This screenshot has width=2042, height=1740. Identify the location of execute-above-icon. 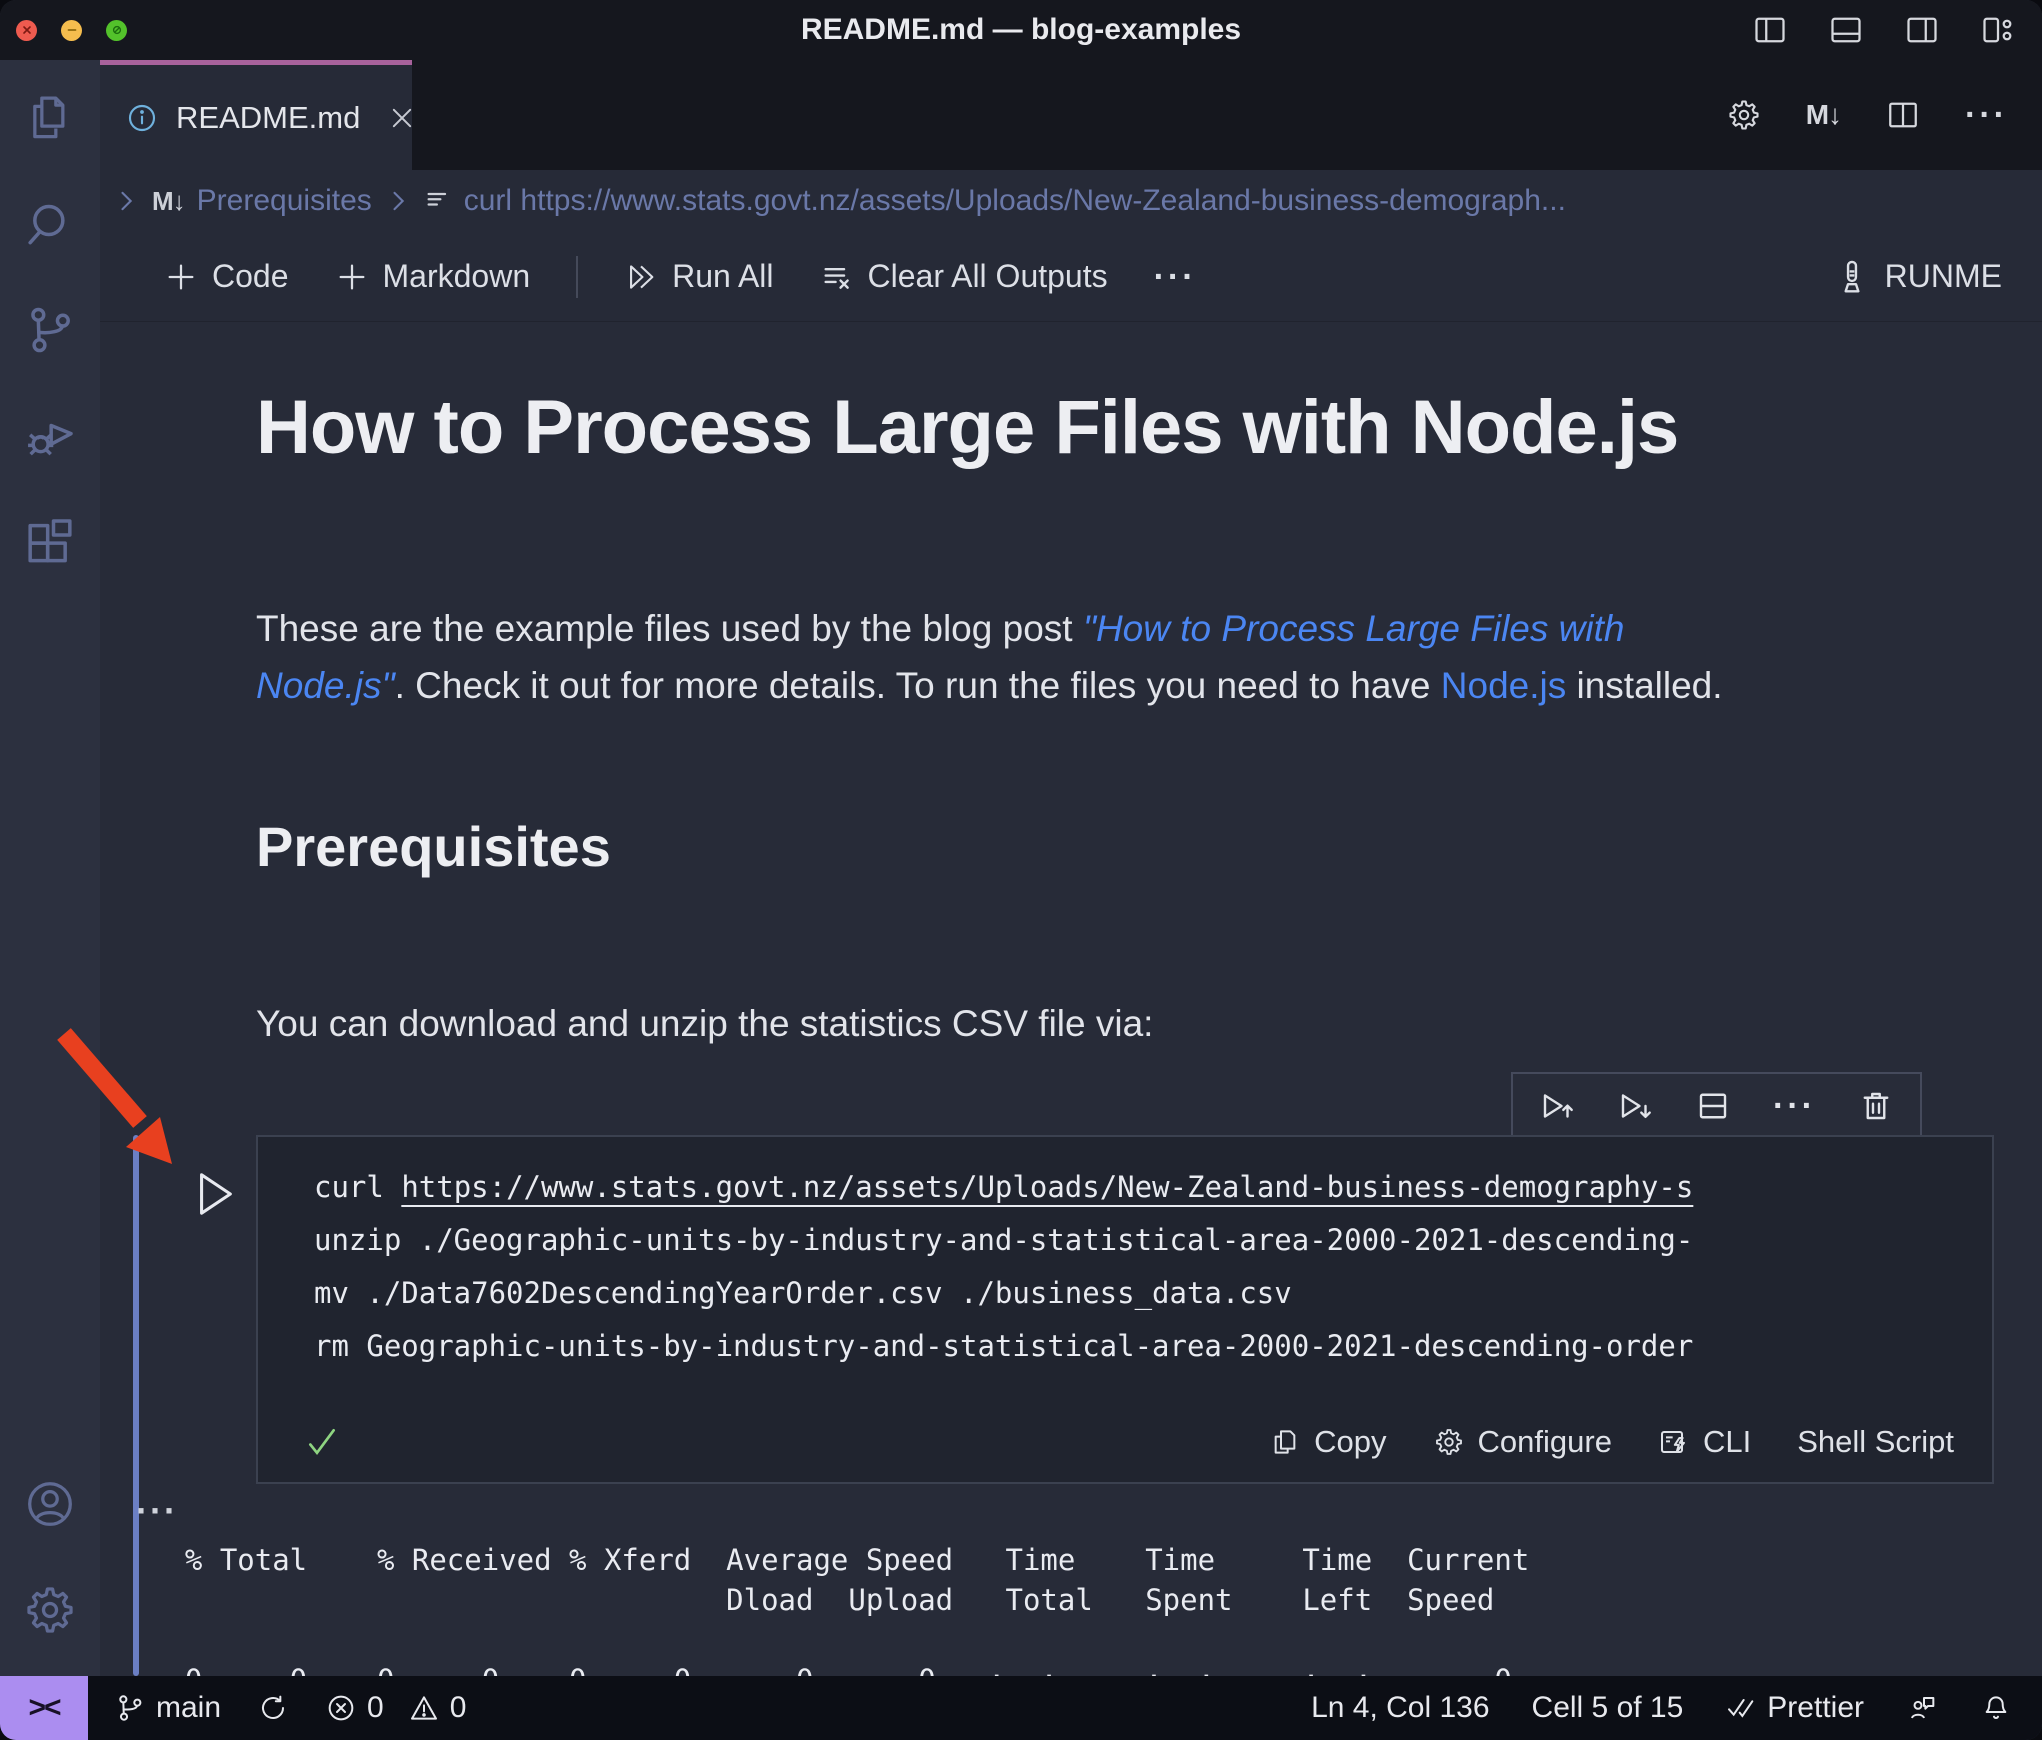
(1557, 1106).